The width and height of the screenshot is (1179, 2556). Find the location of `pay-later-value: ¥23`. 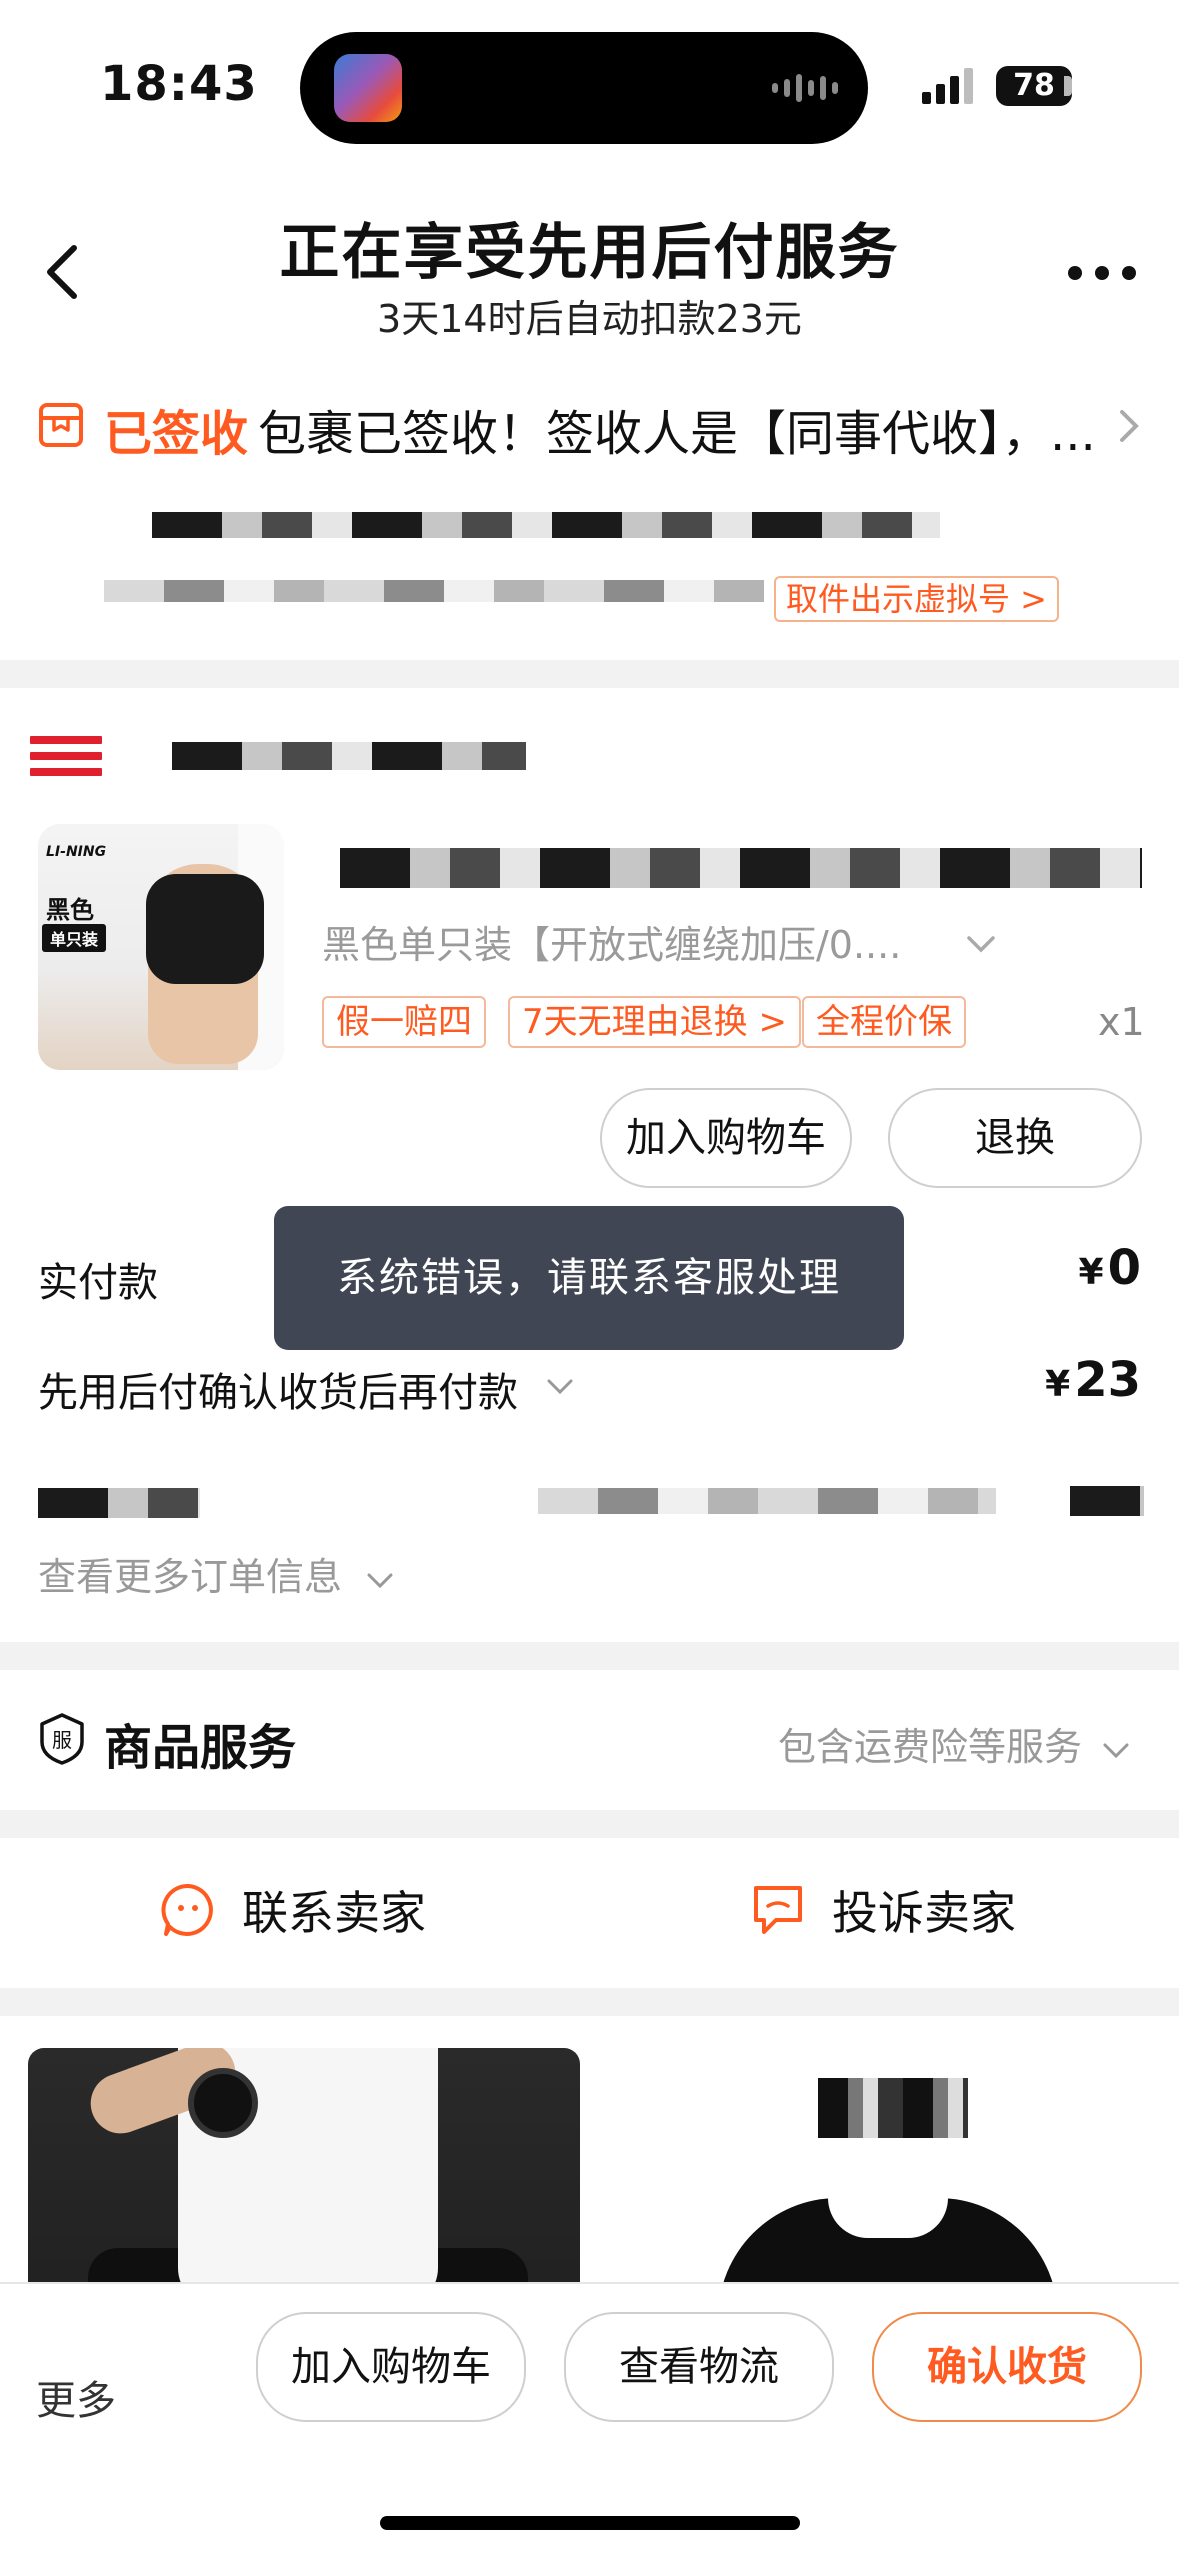

pay-later-value: ¥23 is located at coordinates (1093, 1380).